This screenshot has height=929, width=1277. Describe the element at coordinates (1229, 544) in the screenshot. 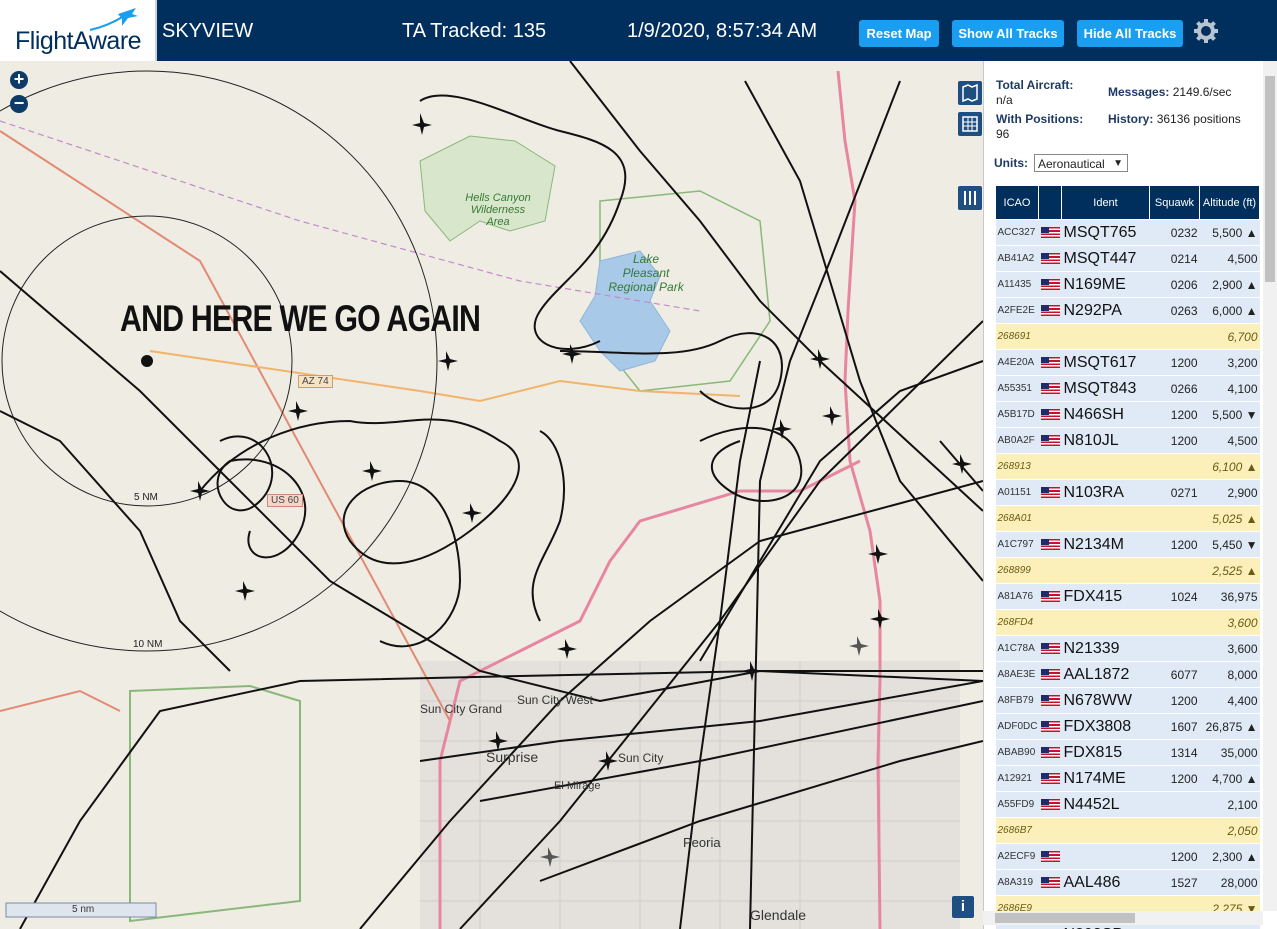

I see `altitude-cell: 5,450 ▼` at that location.